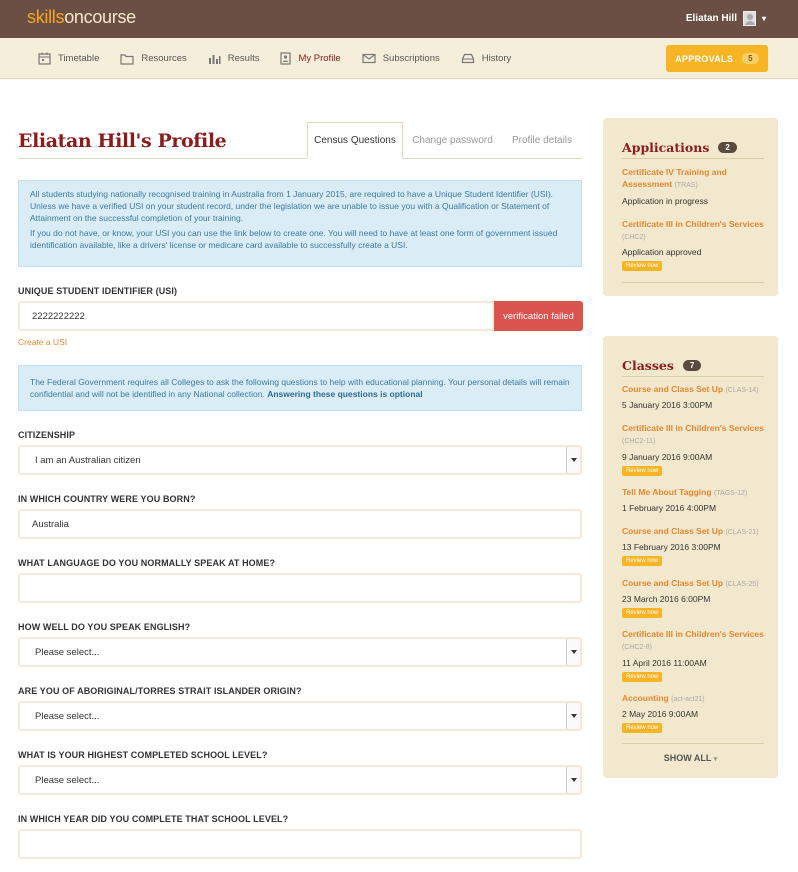 This screenshot has height=872, width=798. I want to click on history-icon, so click(467, 58).